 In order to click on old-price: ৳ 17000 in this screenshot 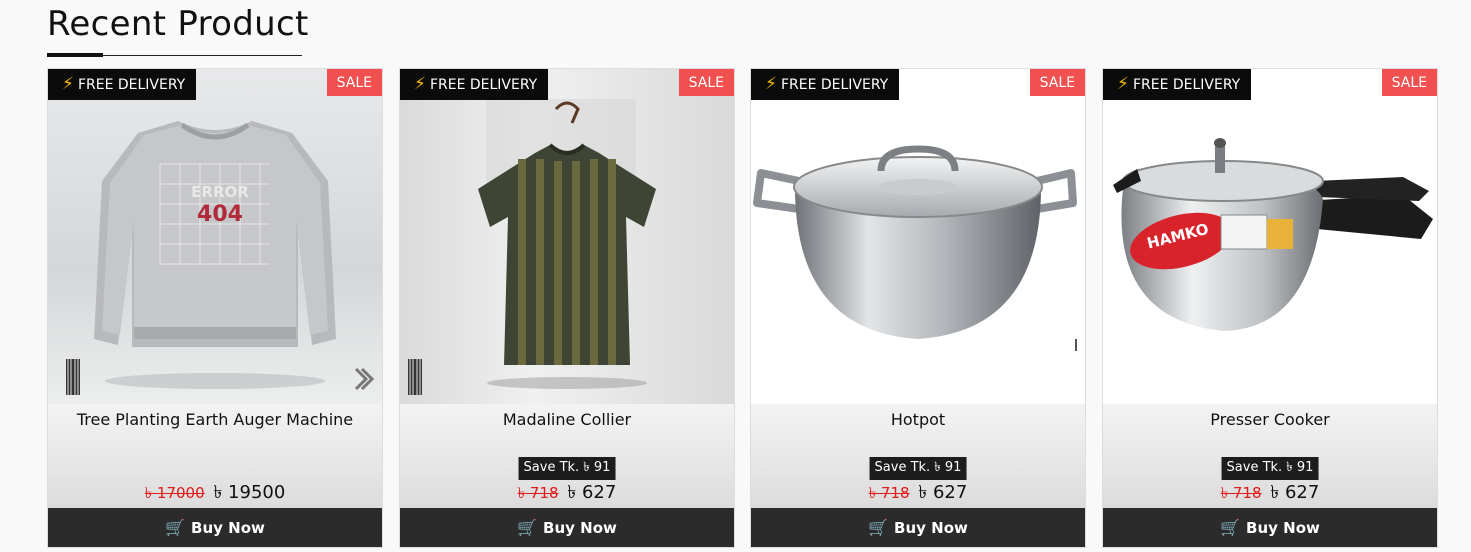, I will do `click(174, 493)`.